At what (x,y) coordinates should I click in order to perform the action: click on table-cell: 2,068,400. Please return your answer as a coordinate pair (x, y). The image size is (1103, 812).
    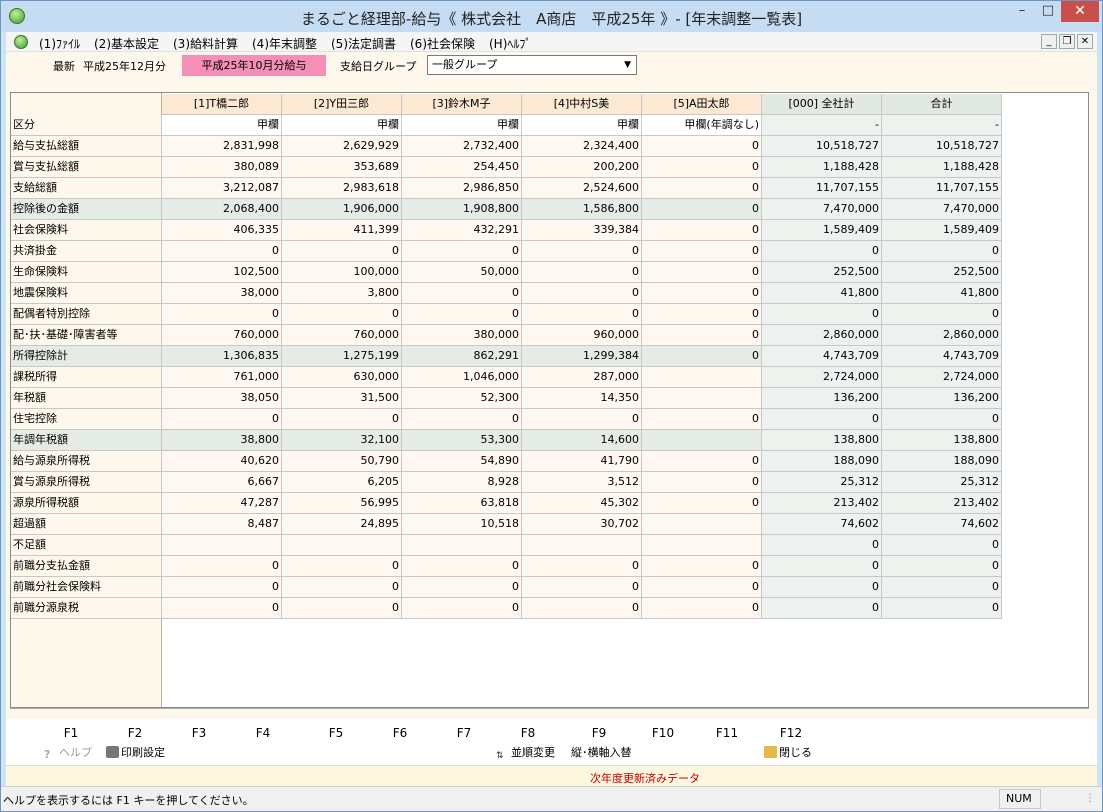
    Looking at the image, I should click on (222, 209).